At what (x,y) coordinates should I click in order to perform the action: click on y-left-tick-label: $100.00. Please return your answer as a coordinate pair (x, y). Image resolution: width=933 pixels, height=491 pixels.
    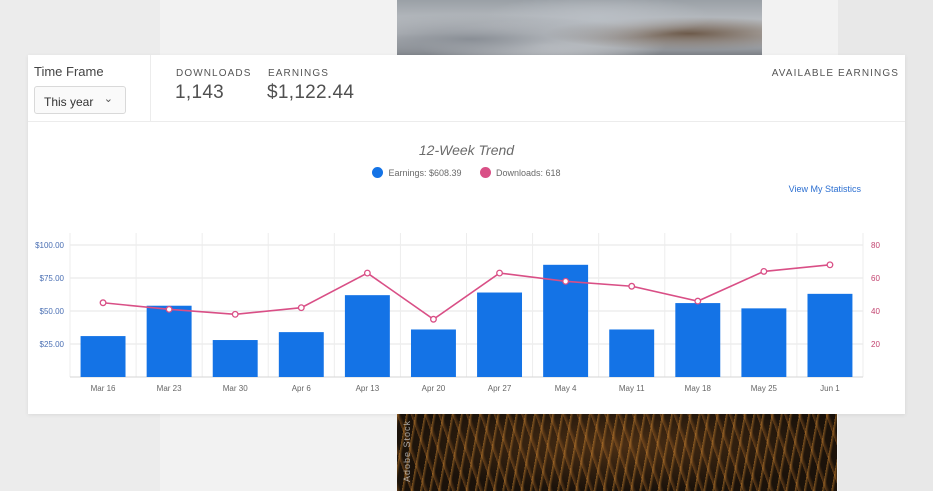
    Looking at the image, I should click on (49, 245).